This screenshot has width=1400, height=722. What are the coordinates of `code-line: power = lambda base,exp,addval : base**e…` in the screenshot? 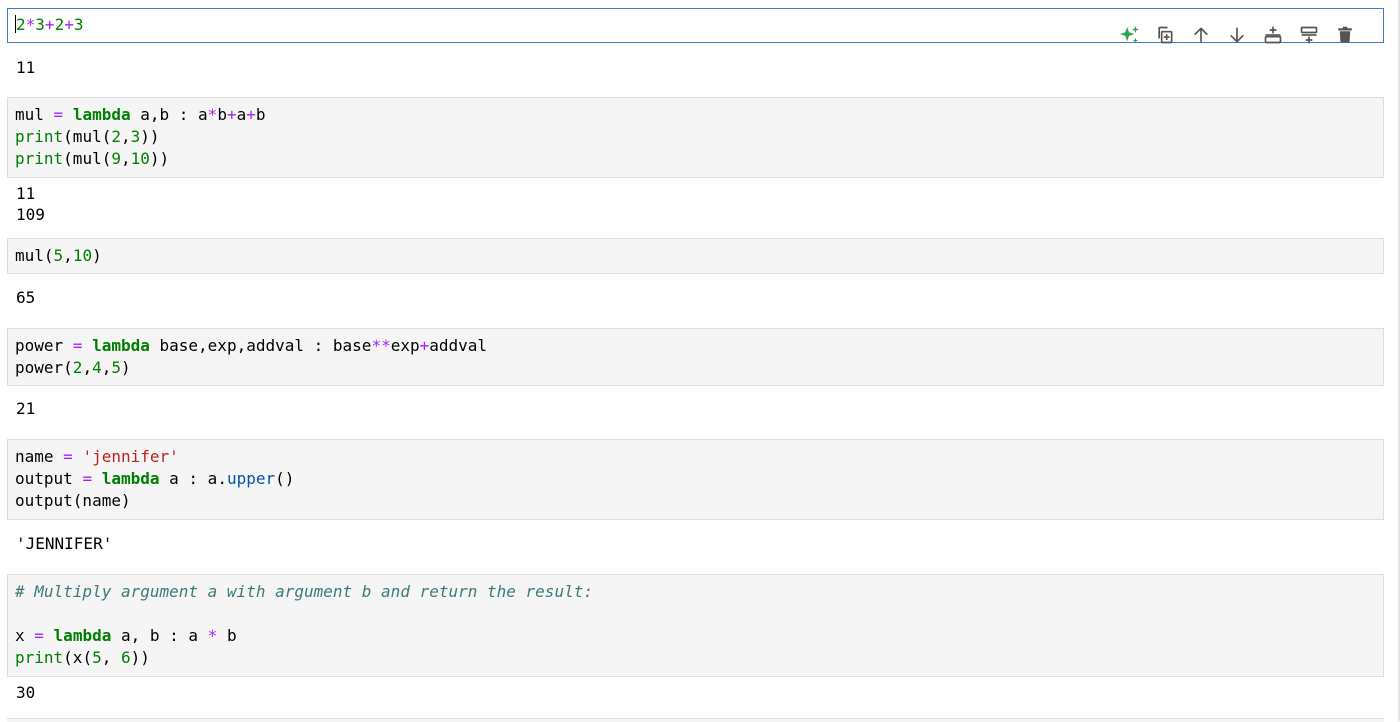 It's located at (251, 345).